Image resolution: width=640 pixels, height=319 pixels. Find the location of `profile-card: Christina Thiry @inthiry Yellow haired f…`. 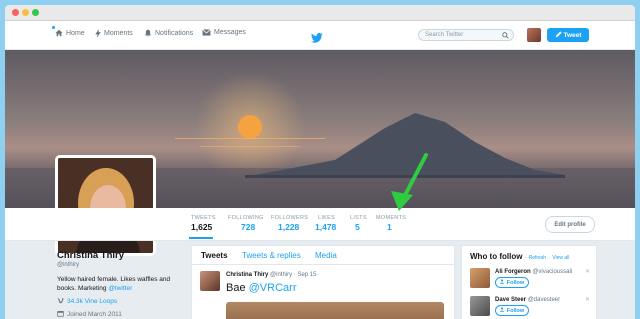

profile-card: Christina Thiry @inthiry Yellow haired f… is located at coordinates (119, 284).